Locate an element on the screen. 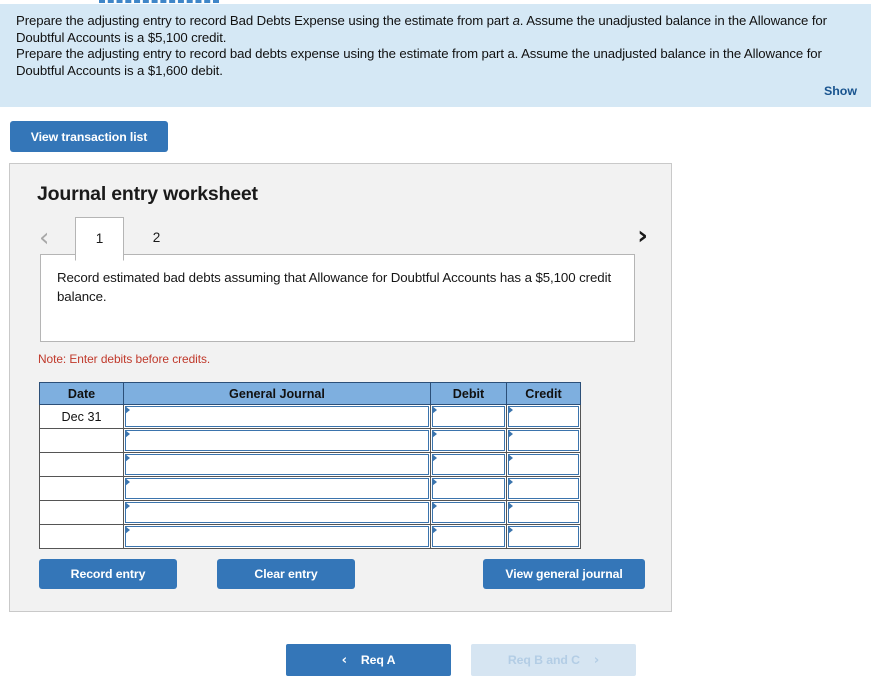  chevron-left-icon: ‹ is located at coordinates (344, 660).